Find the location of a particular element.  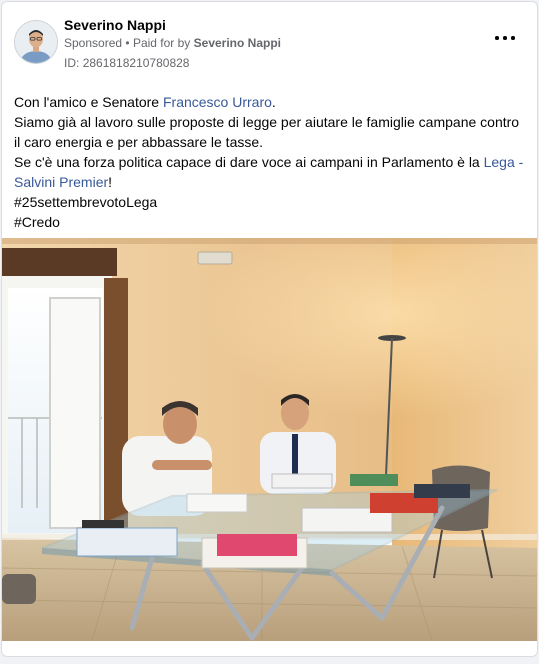

ad-id-value: 2861818210780828 is located at coordinates (136, 63).